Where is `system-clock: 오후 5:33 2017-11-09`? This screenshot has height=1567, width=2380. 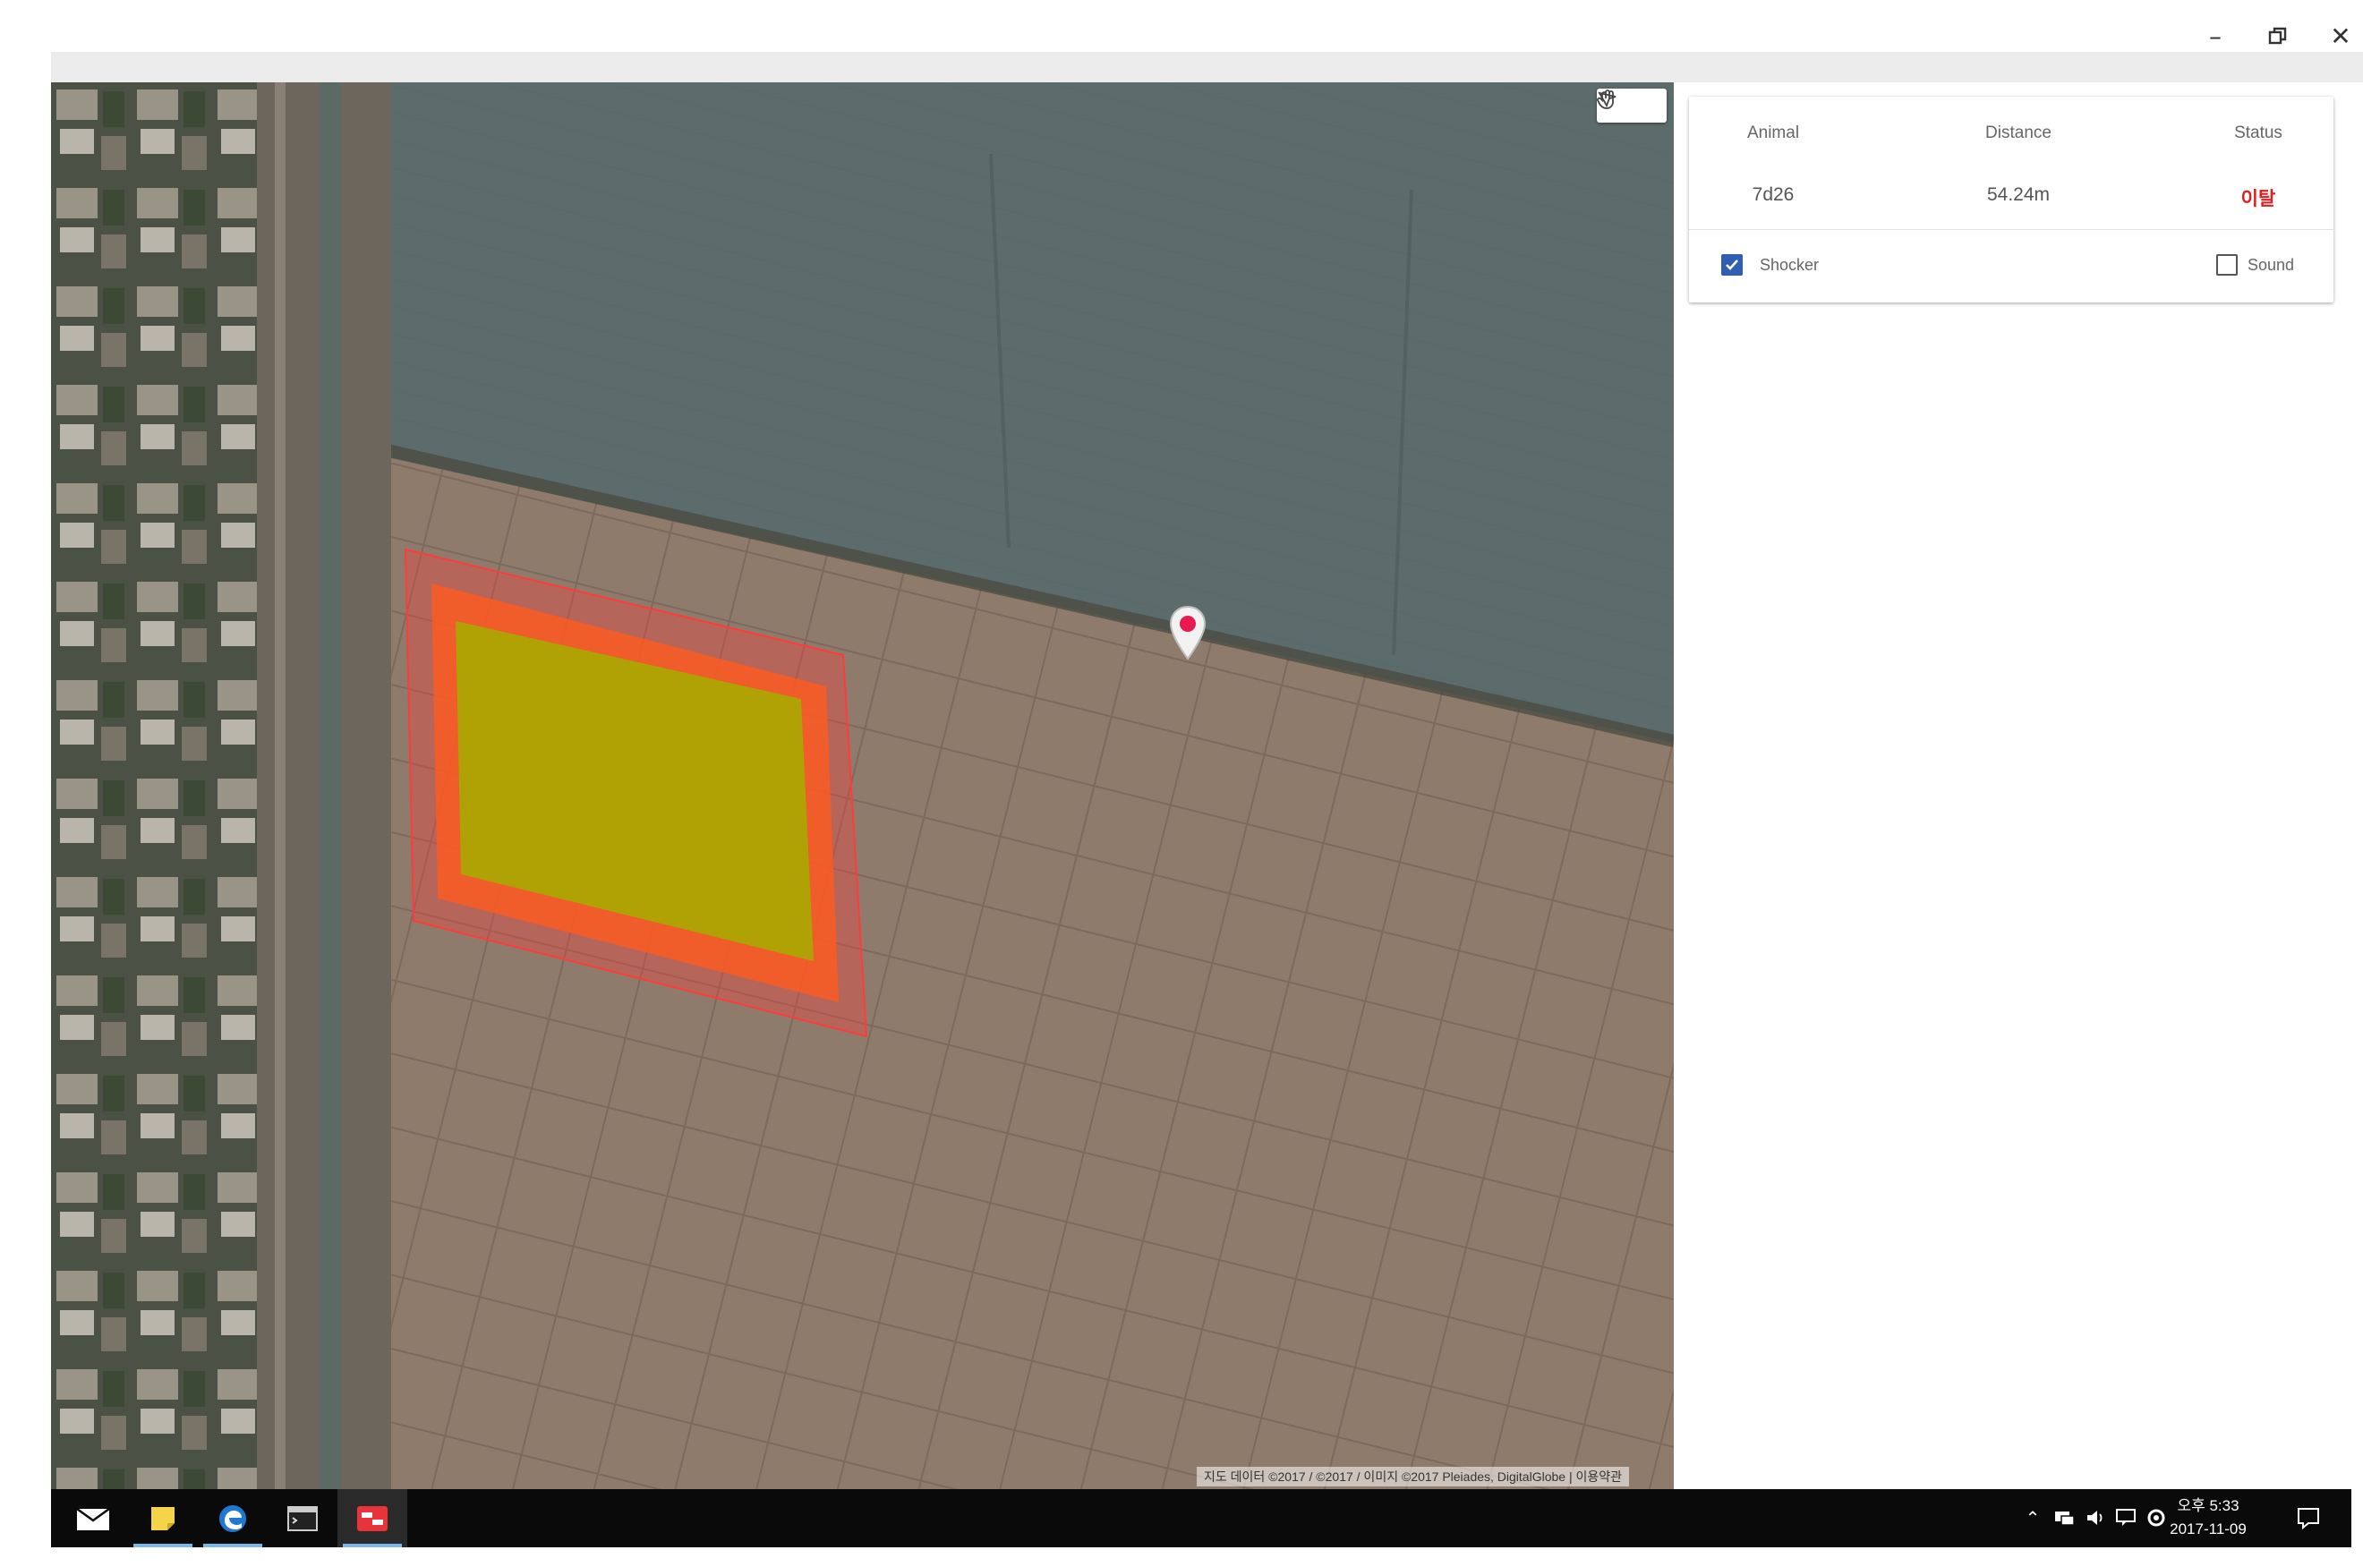
system-clock: 오후 5:33 2017-11-09 is located at coordinates (2208, 1518).